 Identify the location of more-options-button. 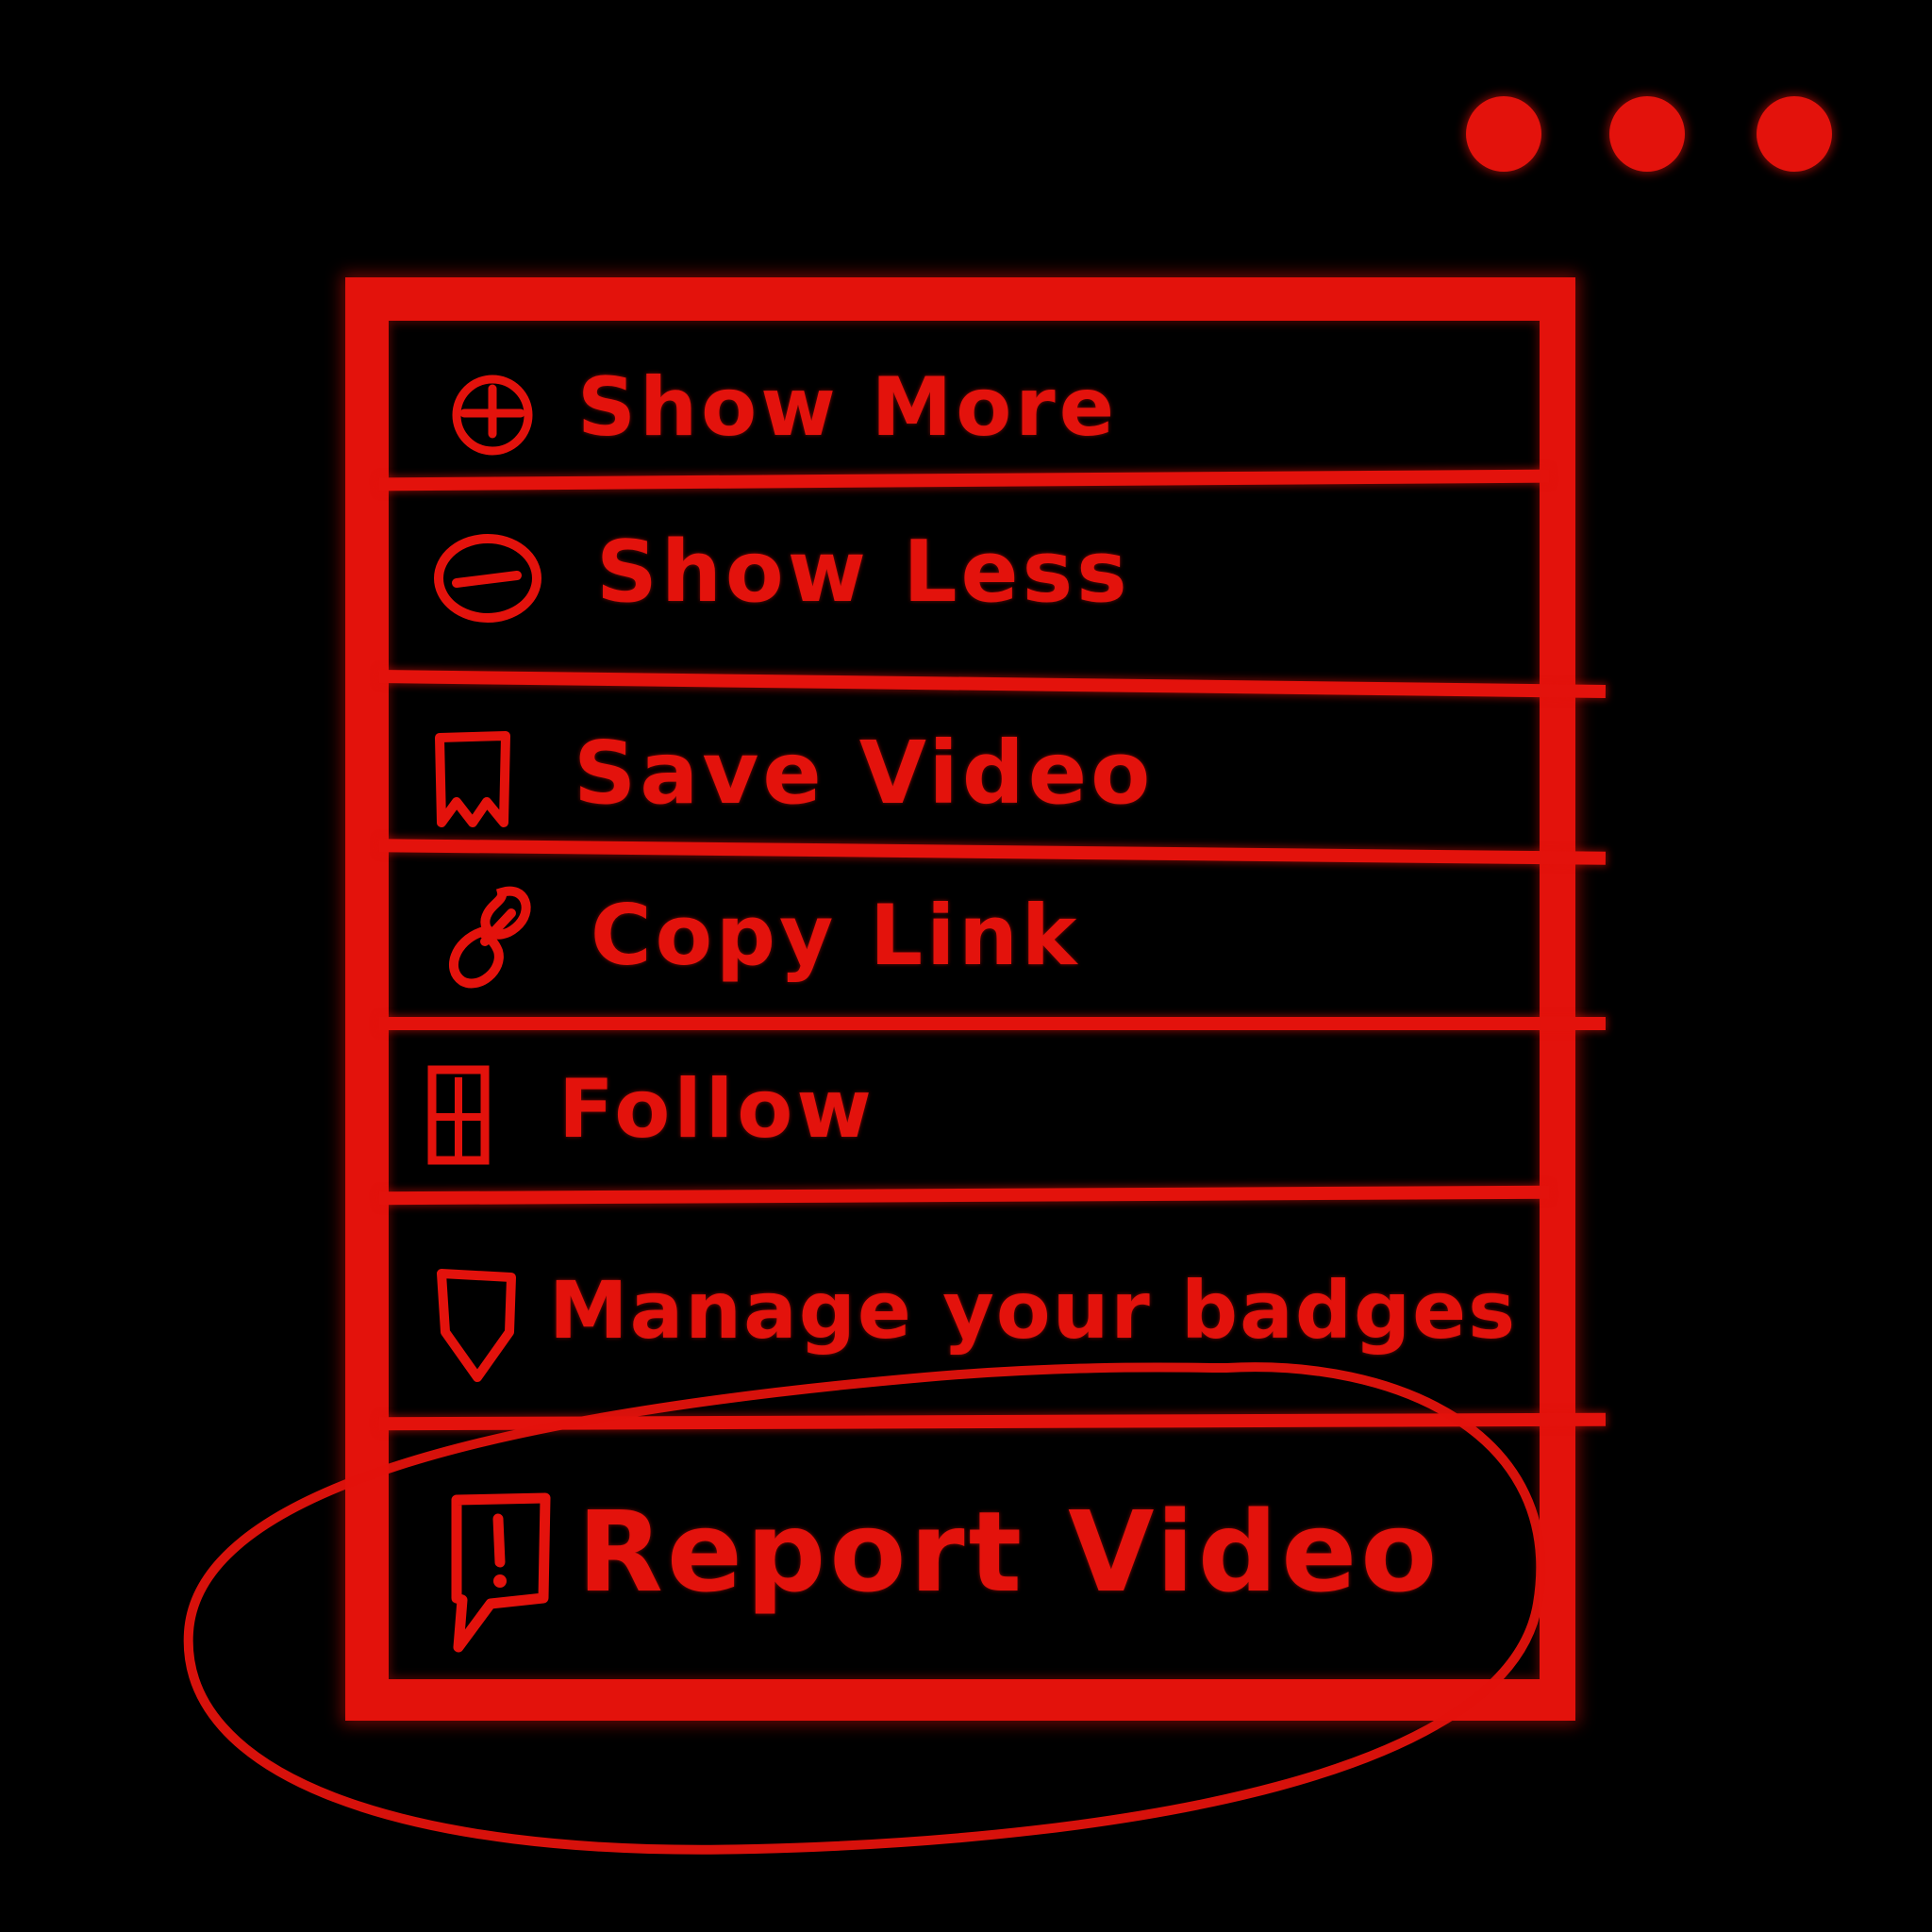
(1651, 137).